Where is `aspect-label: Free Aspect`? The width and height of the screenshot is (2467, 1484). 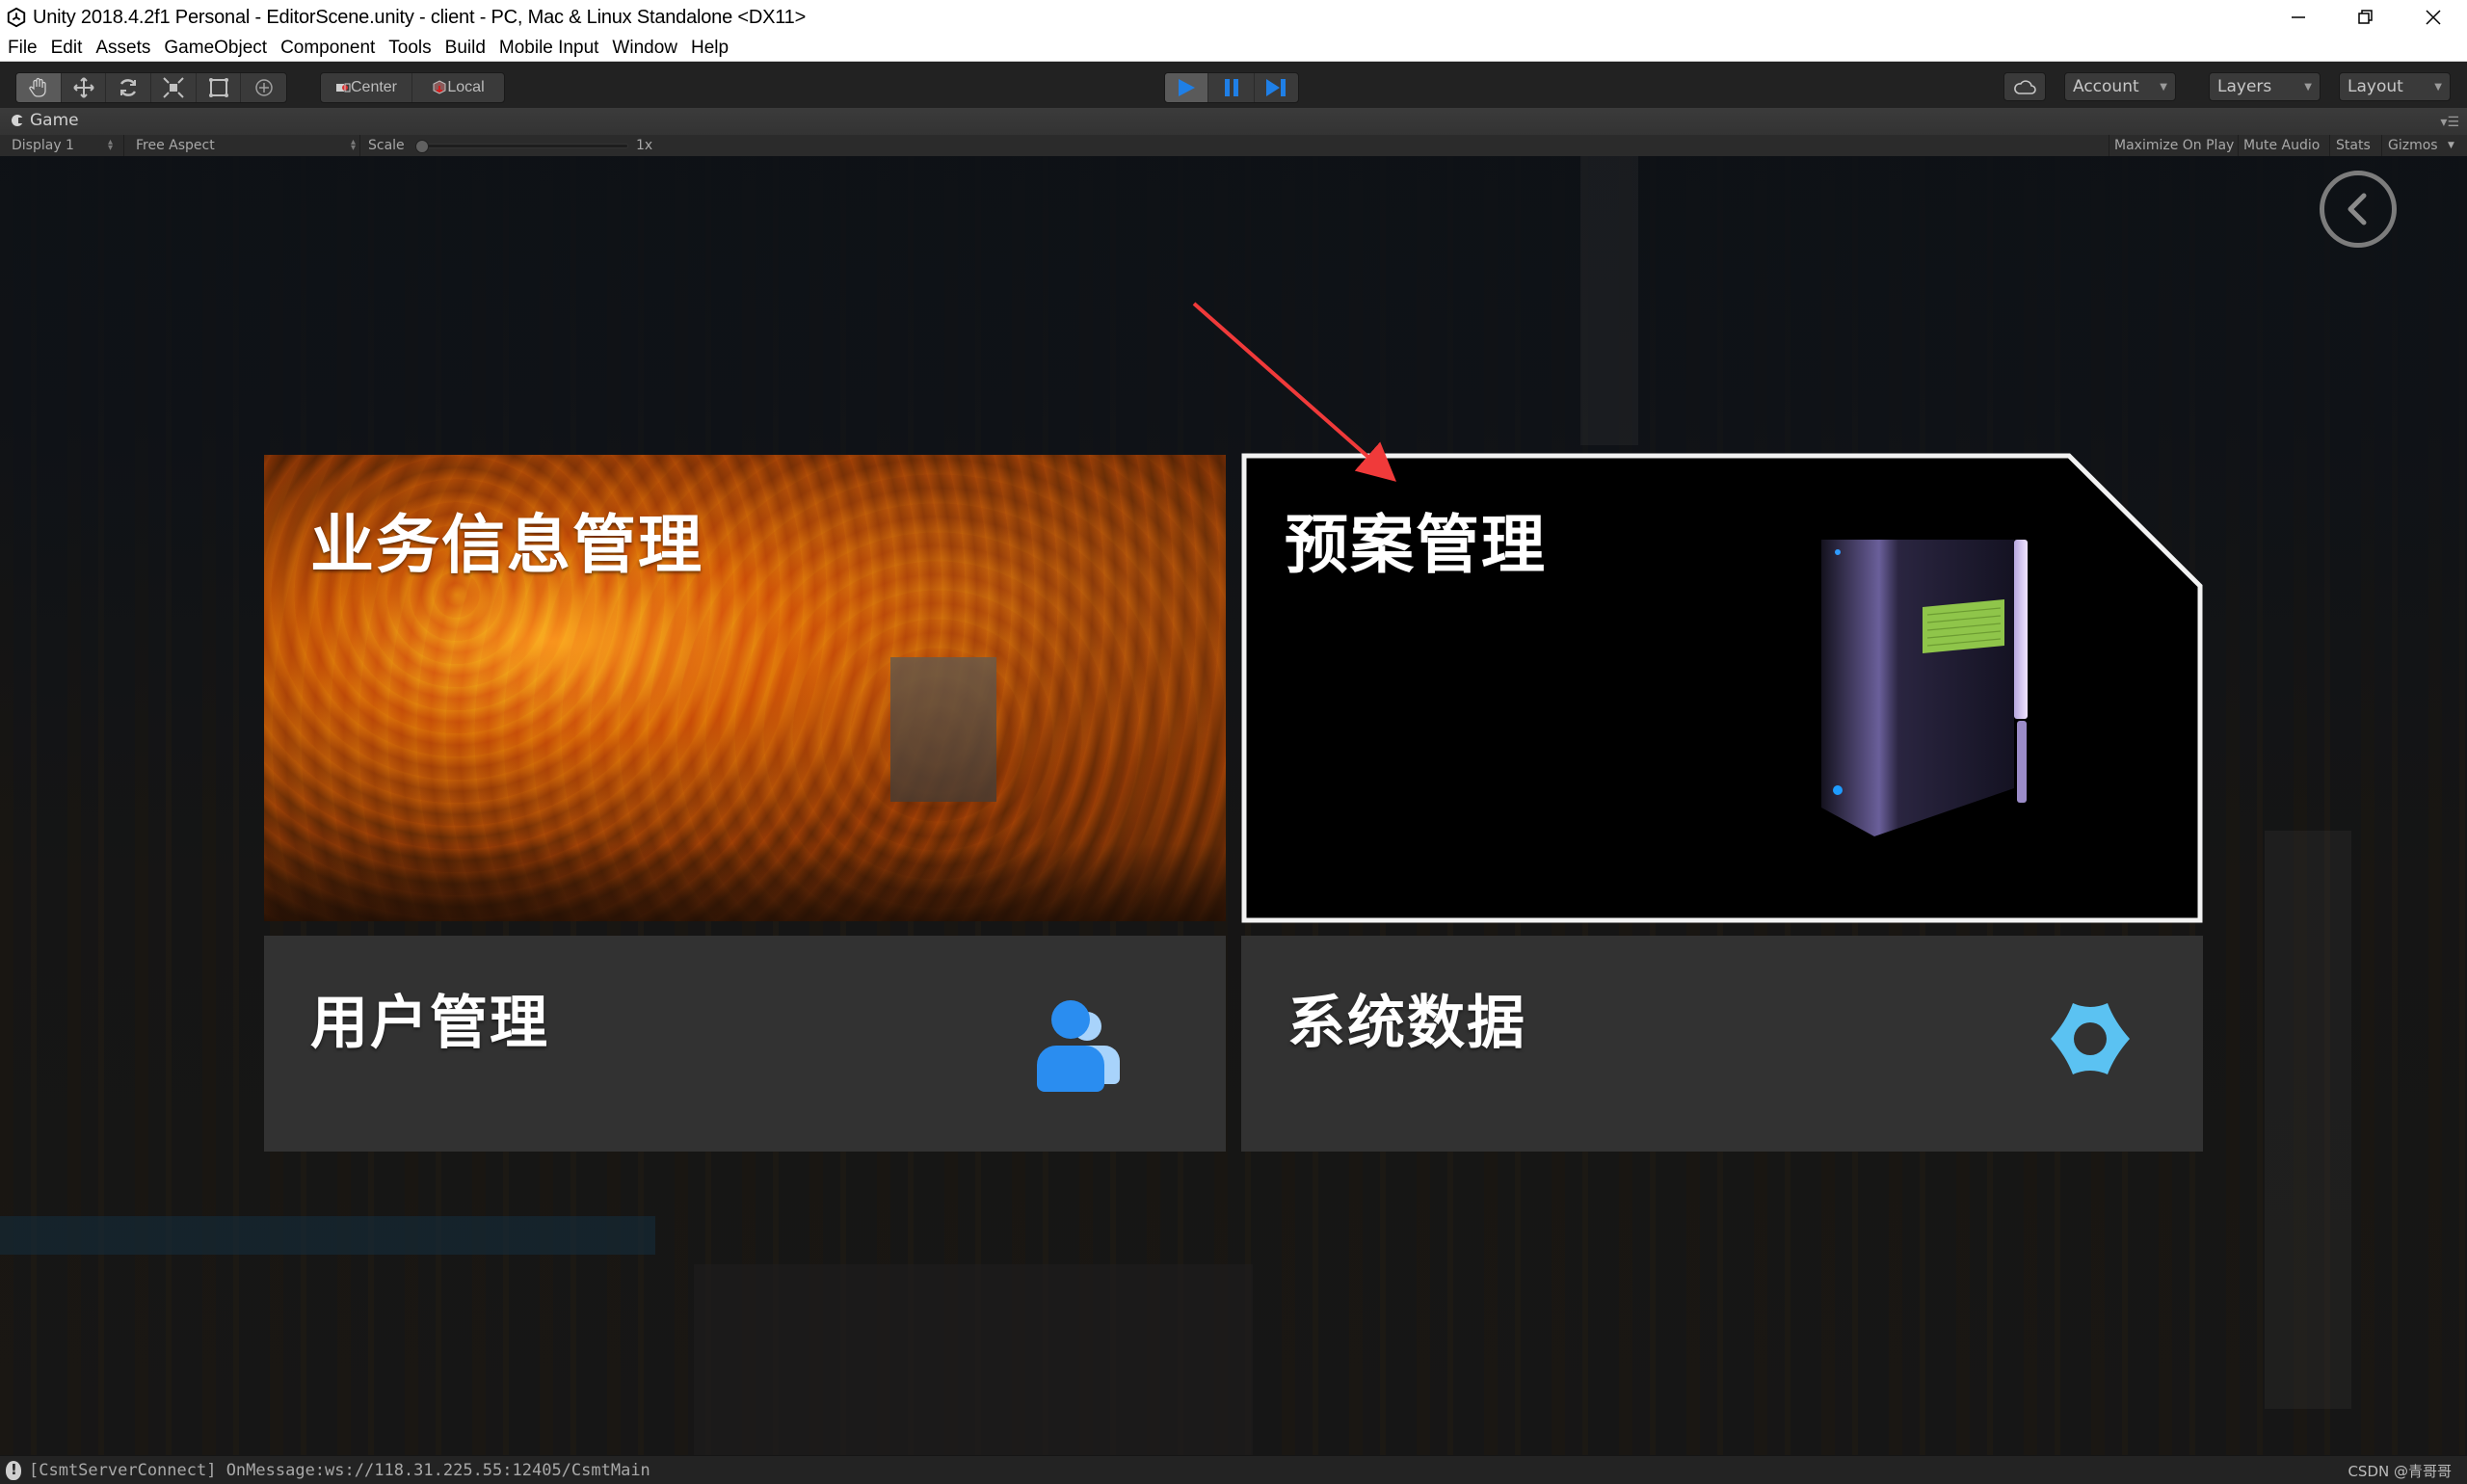 aspect-label: Free Aspect is located at coordinates (175, 145).